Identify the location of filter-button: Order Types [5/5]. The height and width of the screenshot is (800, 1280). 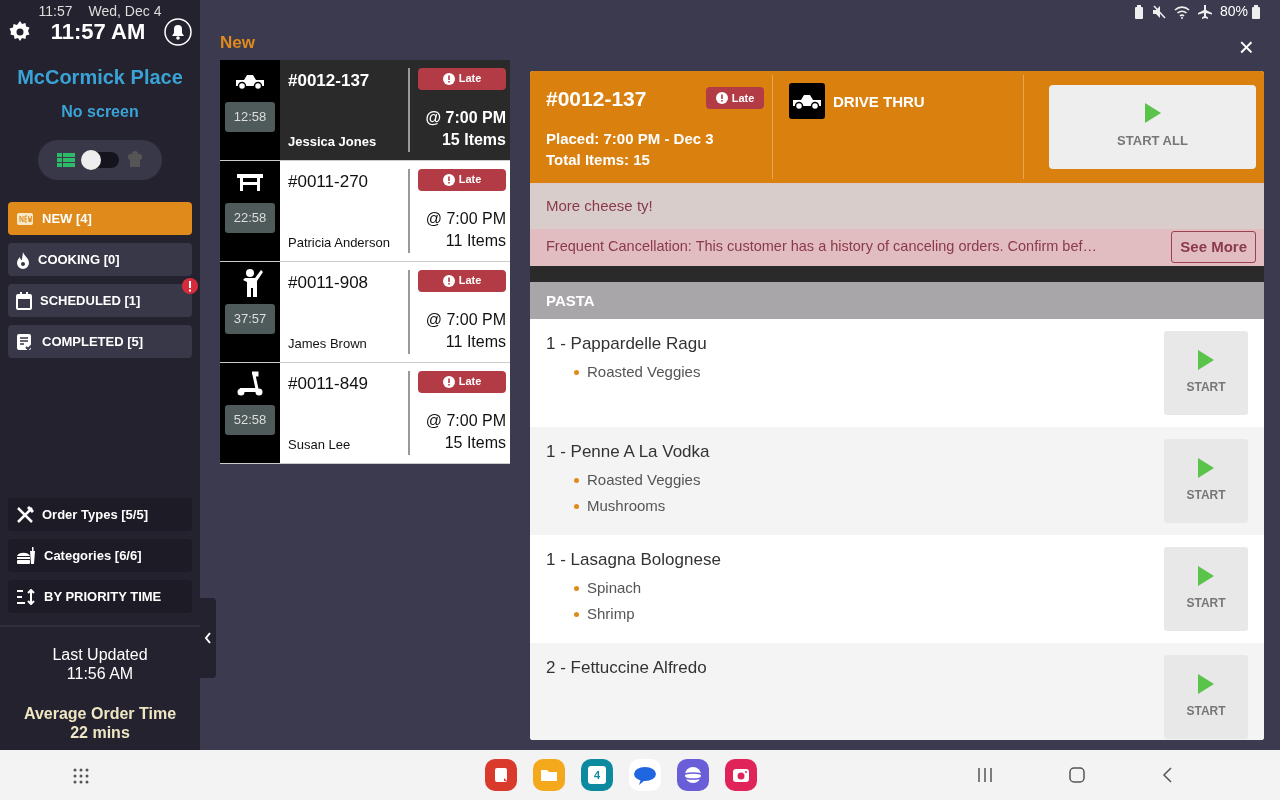
(100, 515).